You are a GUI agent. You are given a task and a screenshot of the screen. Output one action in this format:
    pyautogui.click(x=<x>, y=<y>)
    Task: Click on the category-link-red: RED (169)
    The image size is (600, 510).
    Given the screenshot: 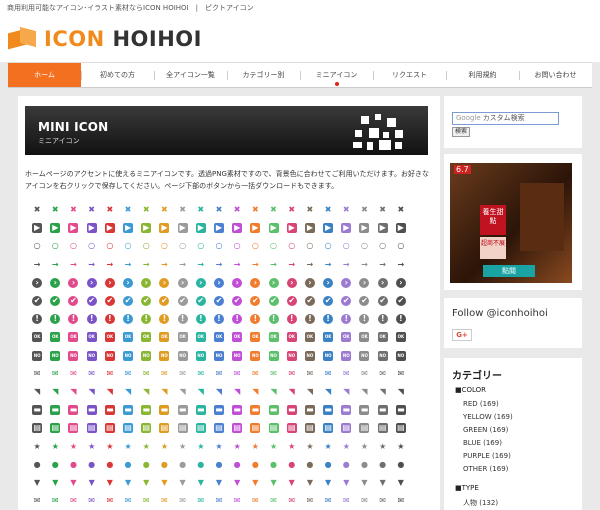 What is the action you would take?
    pyautogui.click(x=481, y=404)
    